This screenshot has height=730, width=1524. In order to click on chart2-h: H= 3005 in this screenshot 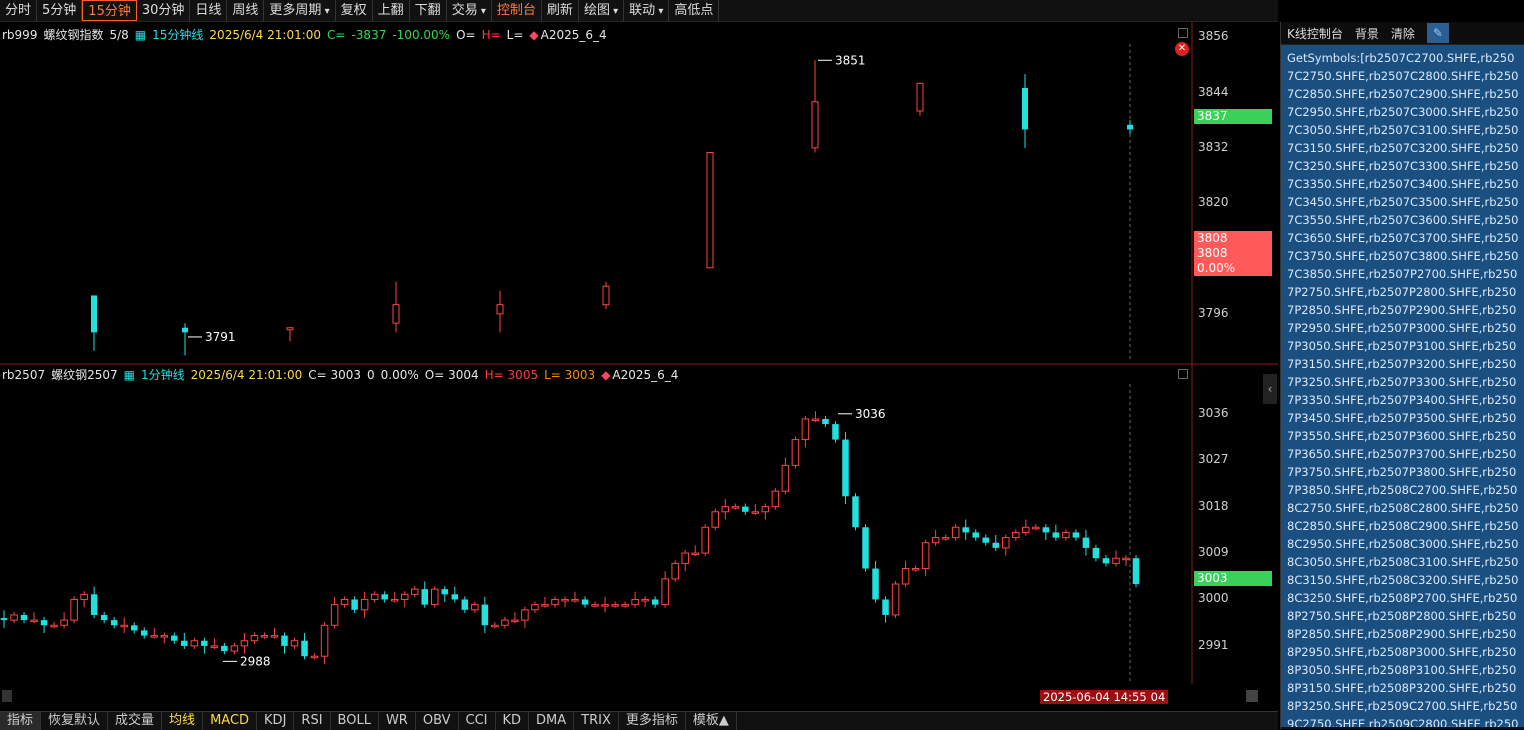, I will do `click(511, 375)`.